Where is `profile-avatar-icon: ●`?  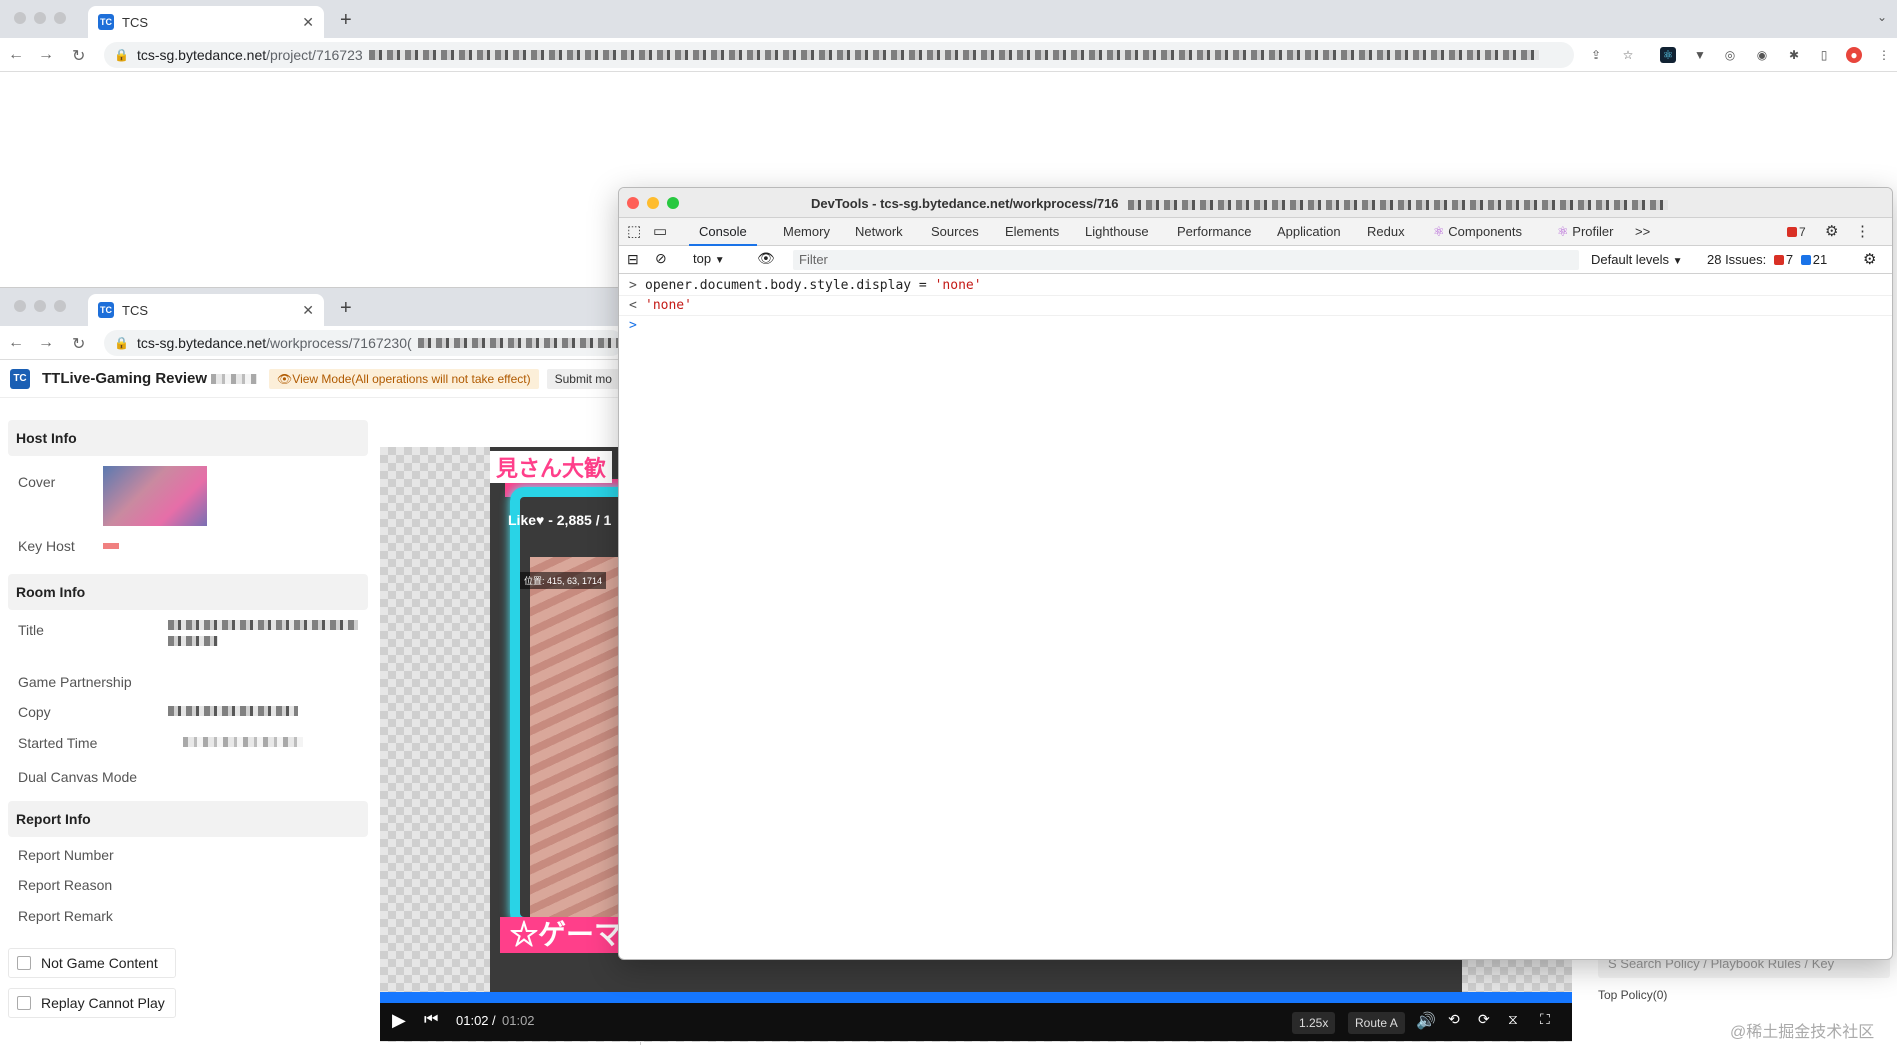
profile-avatar-icon: ● is located at coordinates (1854, 55).